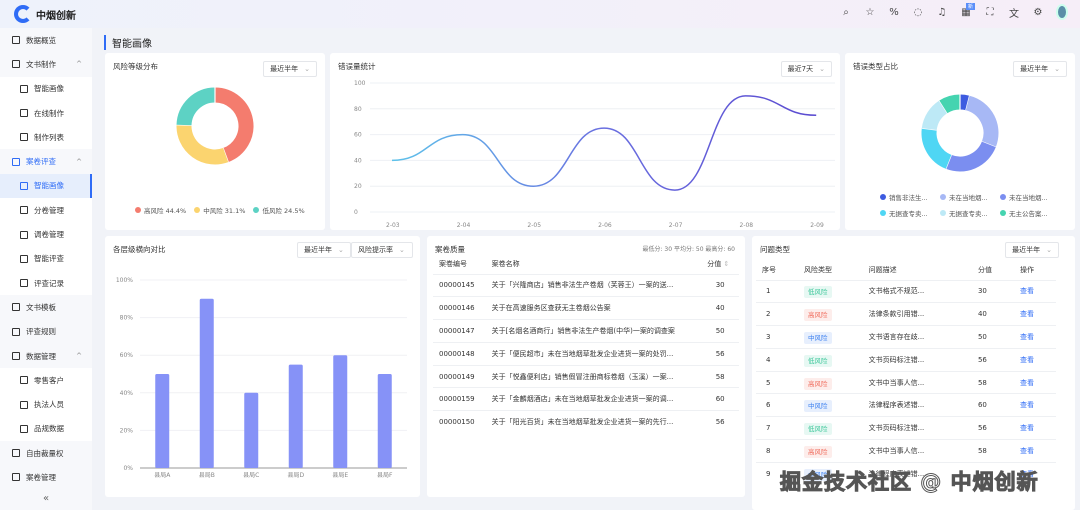 This screenshot has width=1080, height=510. Describe the element at coordinates (46, 234) in the screenshot. I see `sidebar-item-8: 调卷管理` at that location.